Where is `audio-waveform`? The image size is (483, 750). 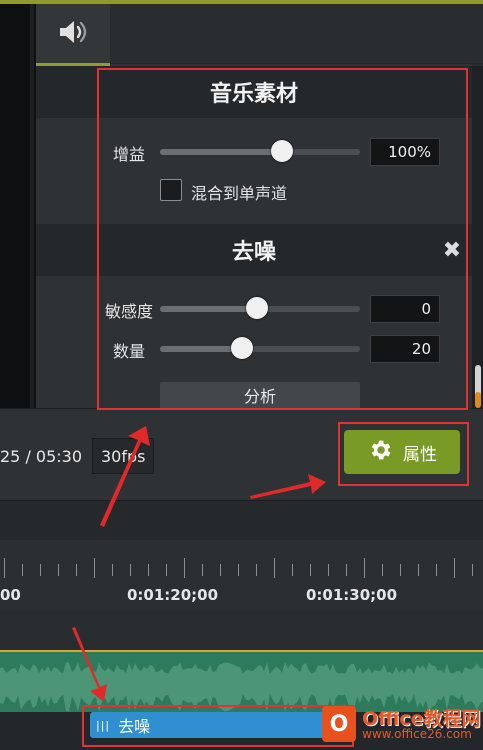
audio-waveform is located at coordinates (241, 687).